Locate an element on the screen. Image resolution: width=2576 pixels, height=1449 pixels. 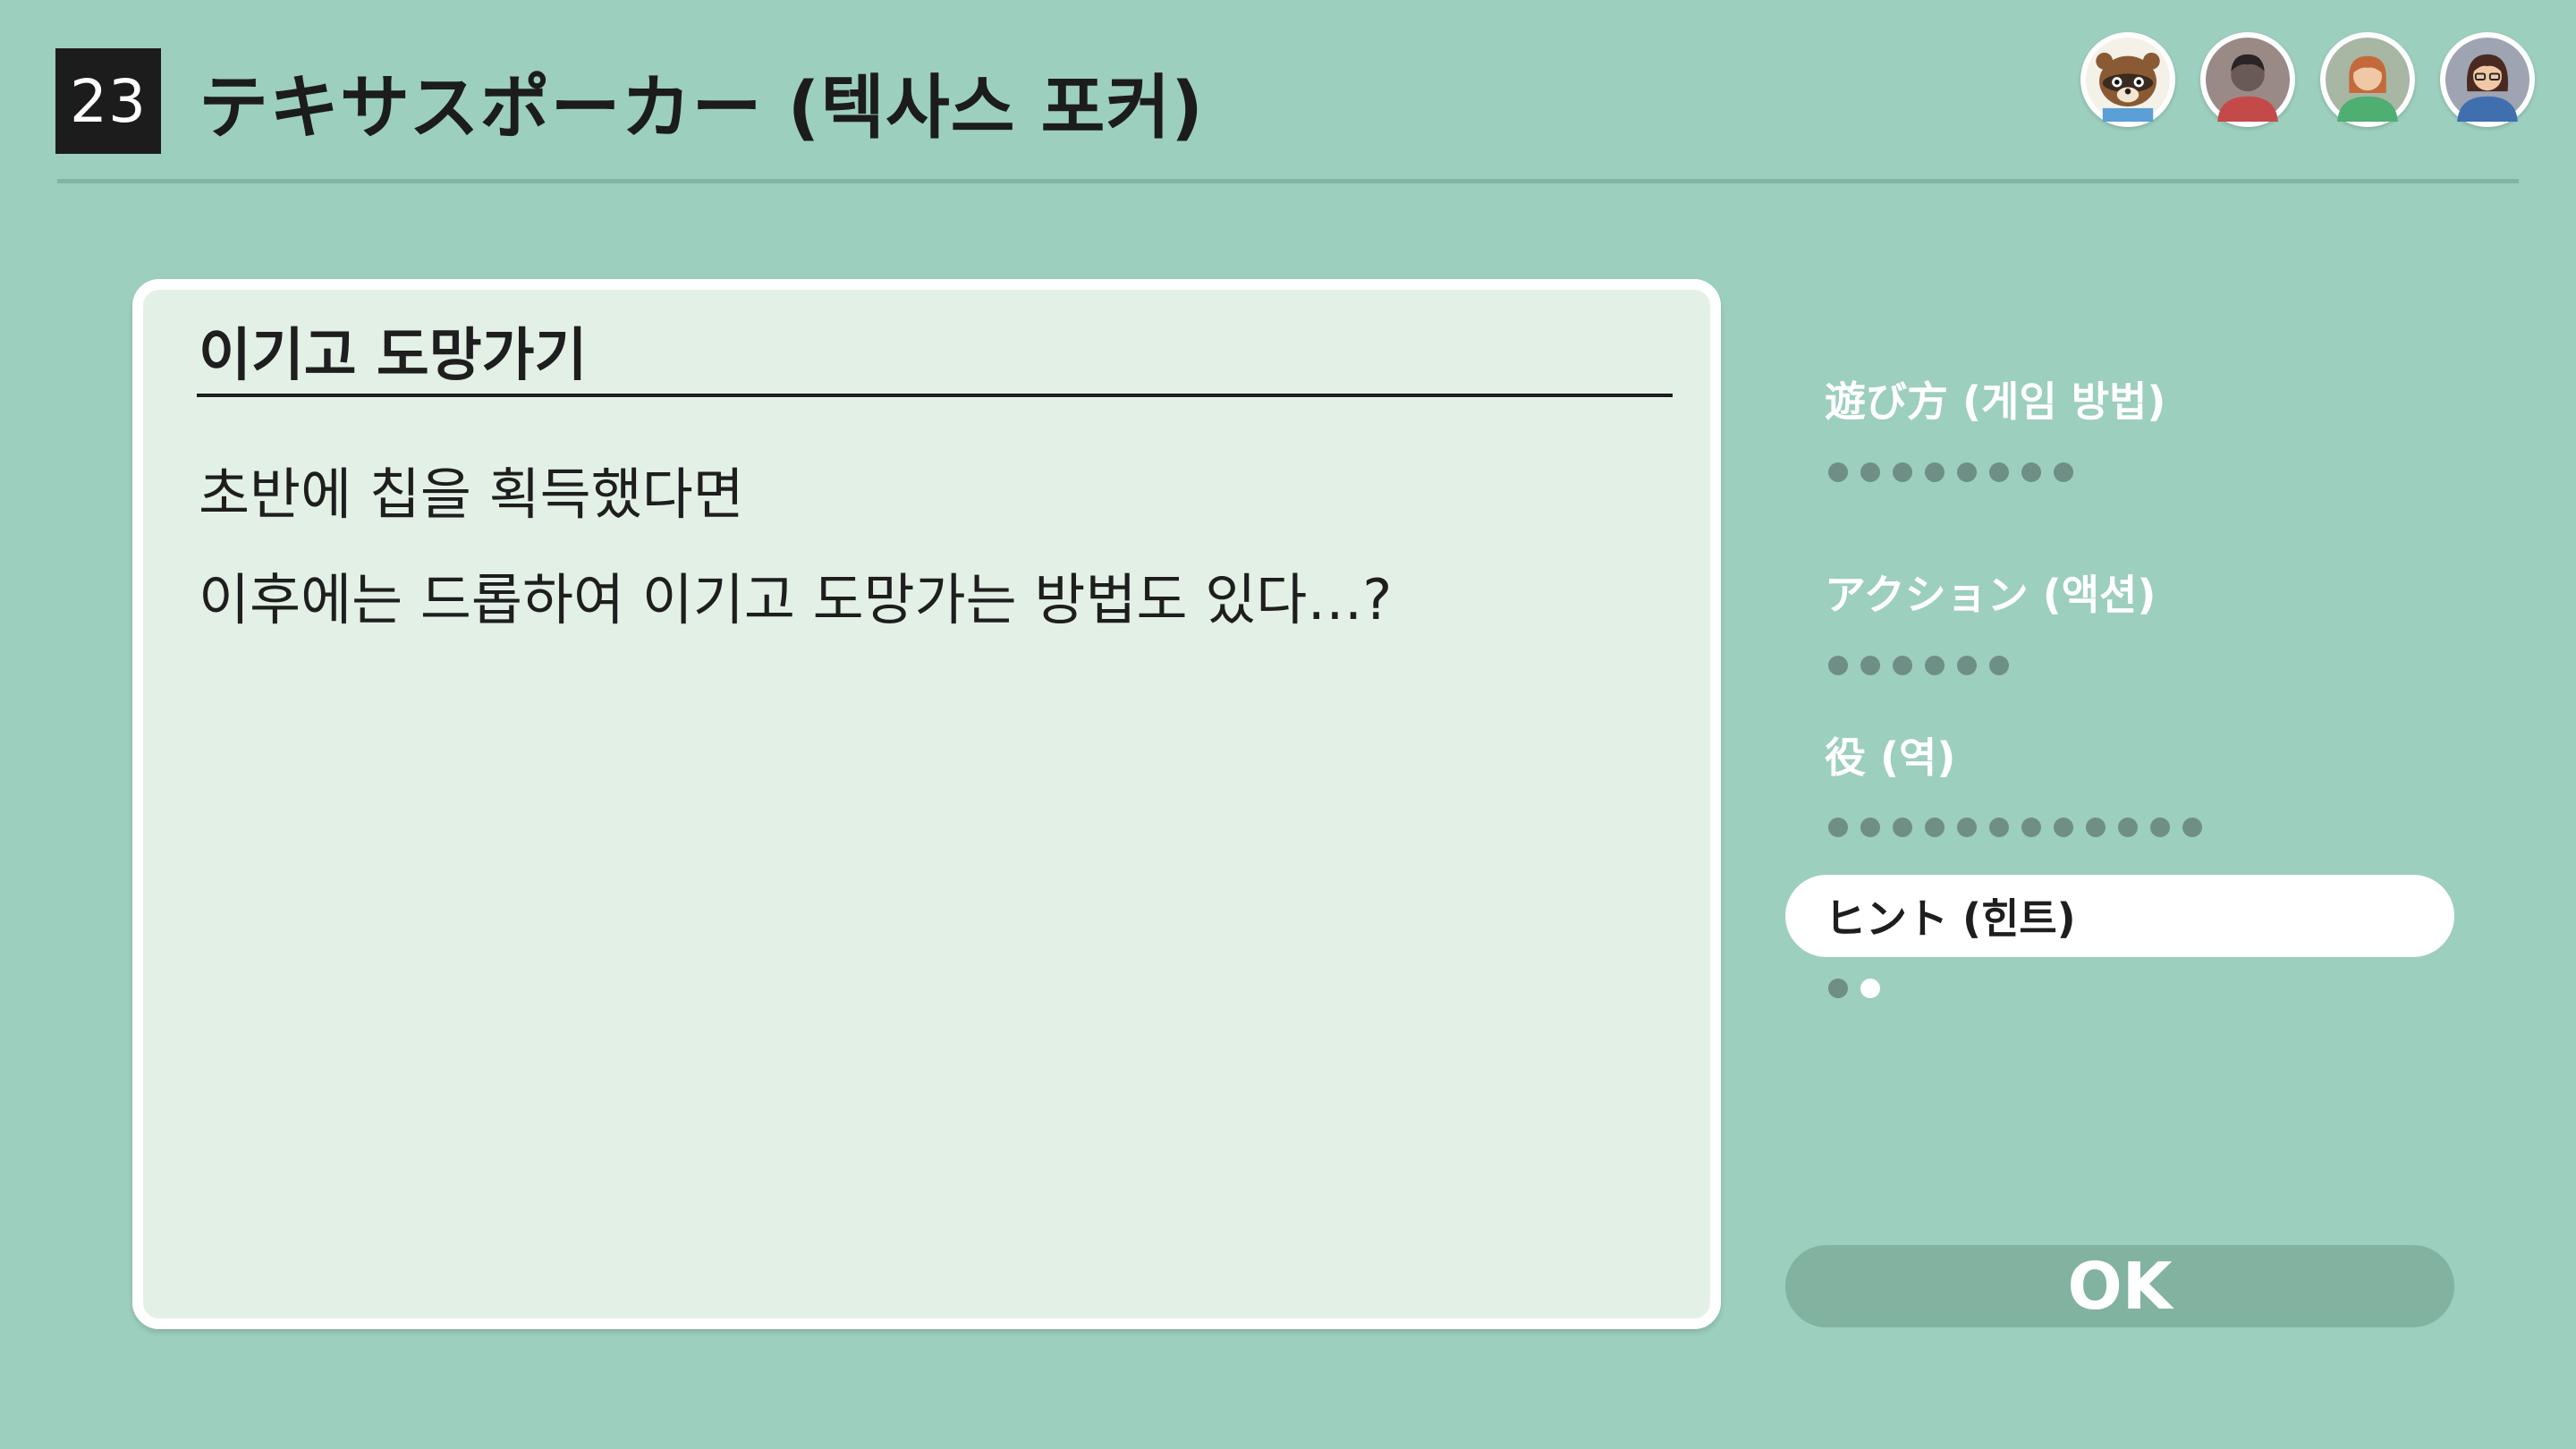
raccoon-avatar-icon is located at coordinates (2128, 80).